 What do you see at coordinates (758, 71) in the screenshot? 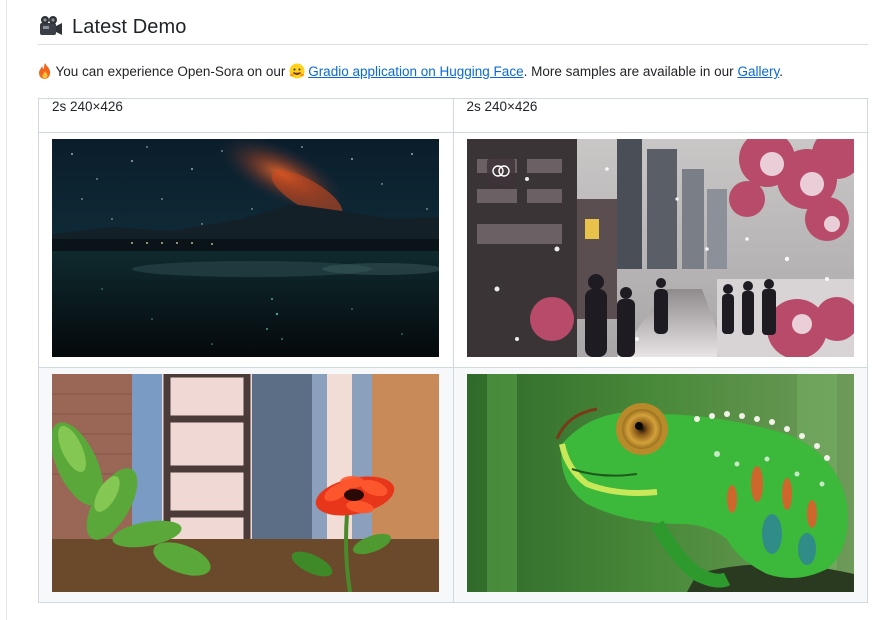
I see `gallery-link: Gallery` at bounding box center [758, 71].